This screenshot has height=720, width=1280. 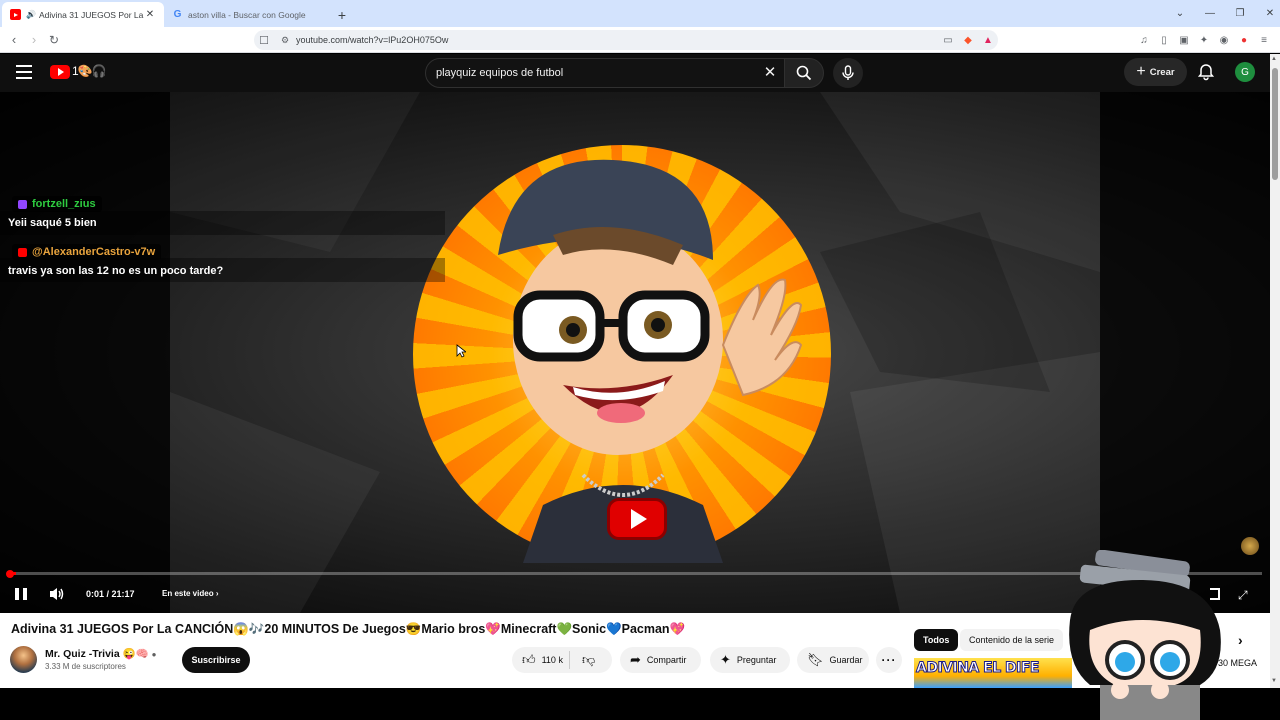 I want to click on search-button, so click(x=804, y=73).